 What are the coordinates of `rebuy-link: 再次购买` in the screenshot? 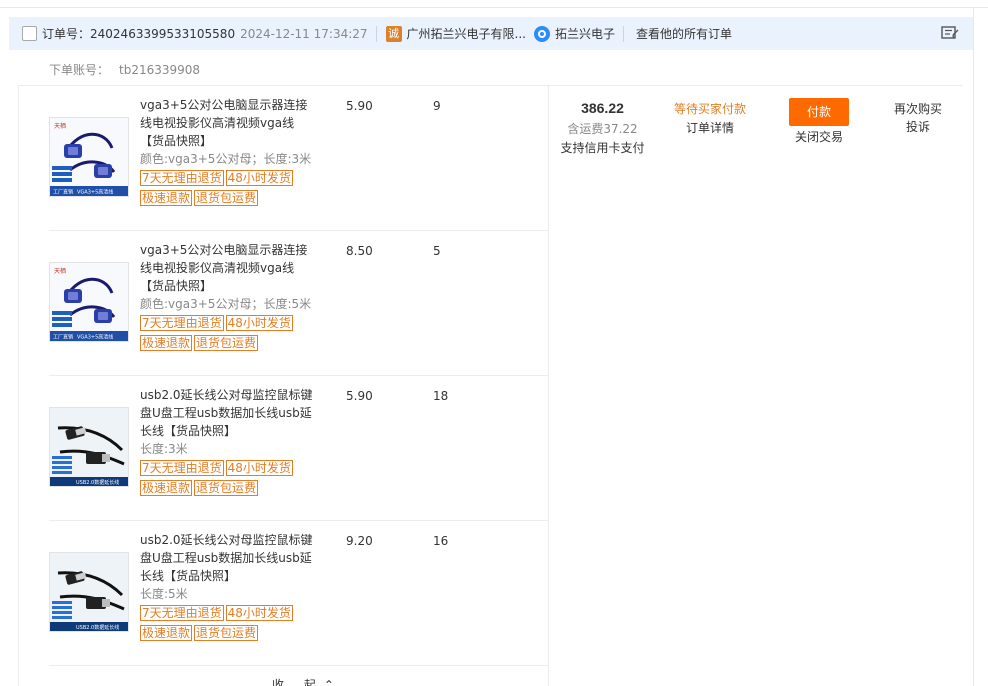 It's located at (918, 109).